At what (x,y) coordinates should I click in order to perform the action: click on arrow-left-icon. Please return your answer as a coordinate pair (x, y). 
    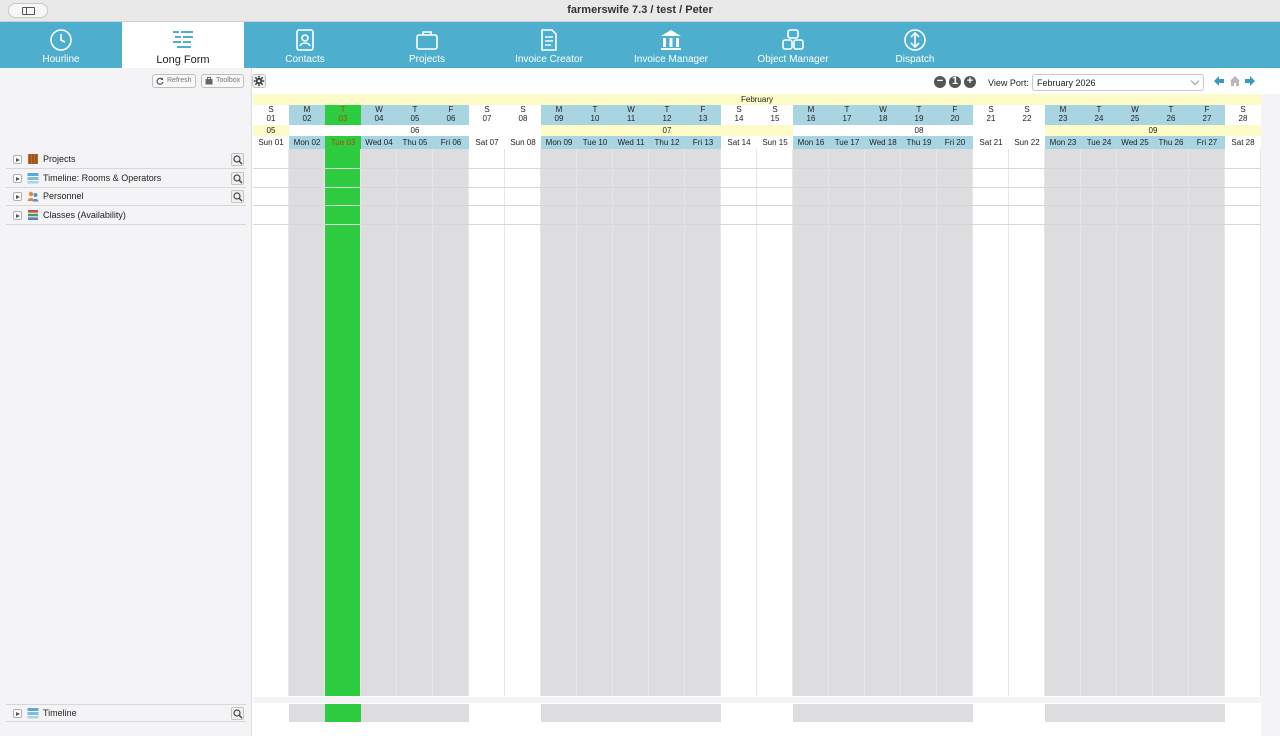
    Looking at the image, I should click on (1219, 81).